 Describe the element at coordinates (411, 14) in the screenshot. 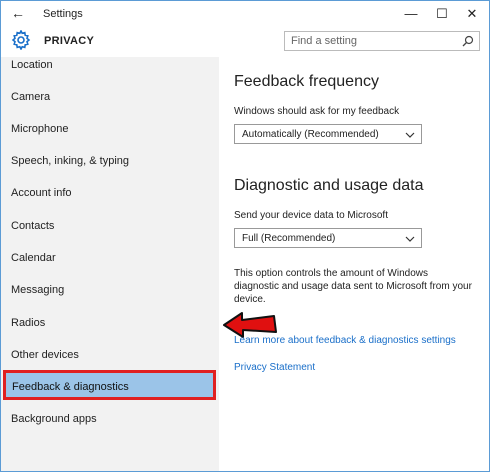

I see `minimize-button: —` at that location.